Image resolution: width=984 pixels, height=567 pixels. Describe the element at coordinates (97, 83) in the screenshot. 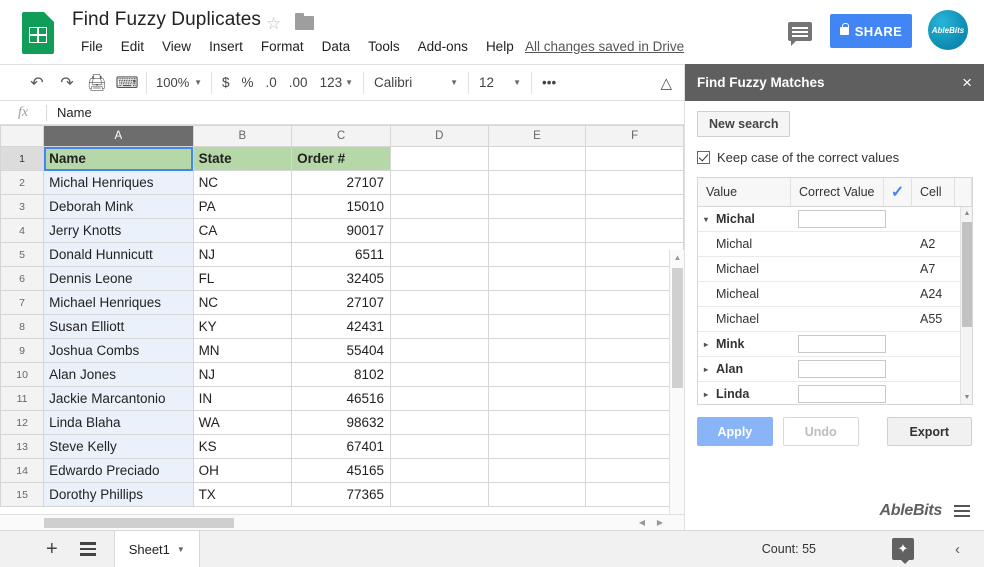

I see `print-icon: 🖨` at that location.